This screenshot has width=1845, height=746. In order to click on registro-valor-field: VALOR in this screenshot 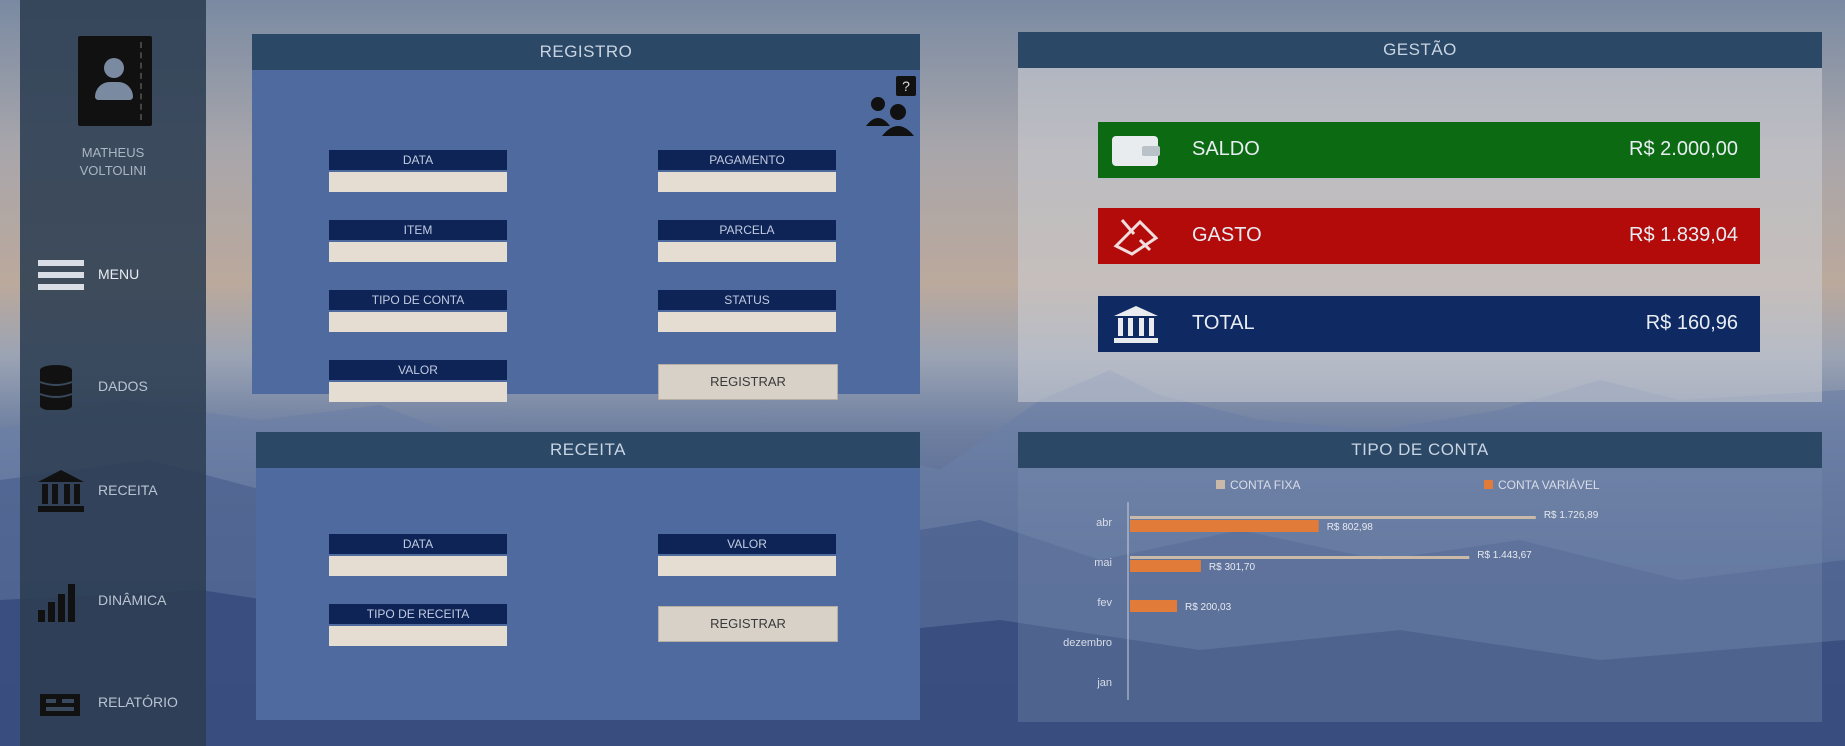, I will do `click(418, 381)`.